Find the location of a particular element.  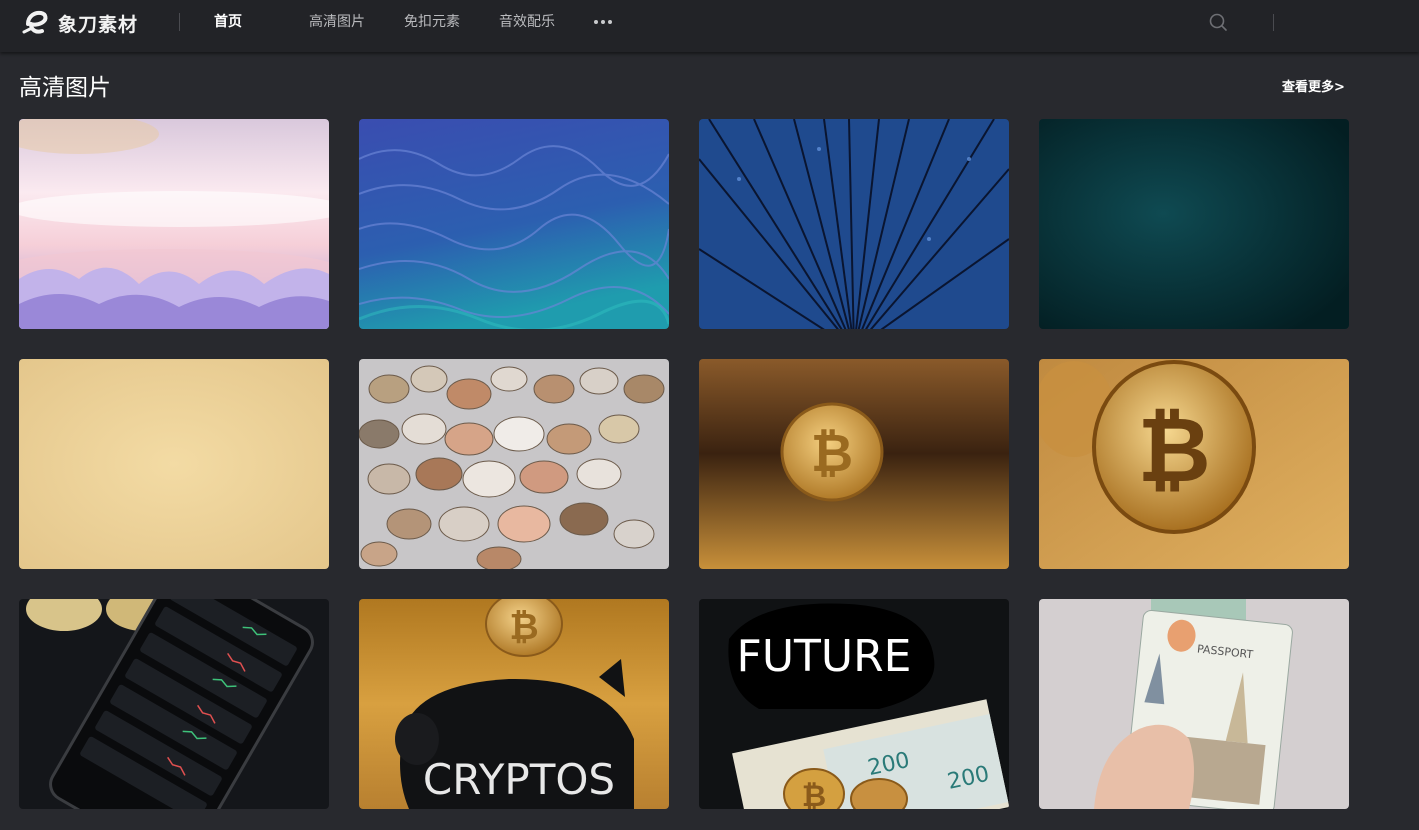

image-card-speed-lines is located at coordinates (854, 224).